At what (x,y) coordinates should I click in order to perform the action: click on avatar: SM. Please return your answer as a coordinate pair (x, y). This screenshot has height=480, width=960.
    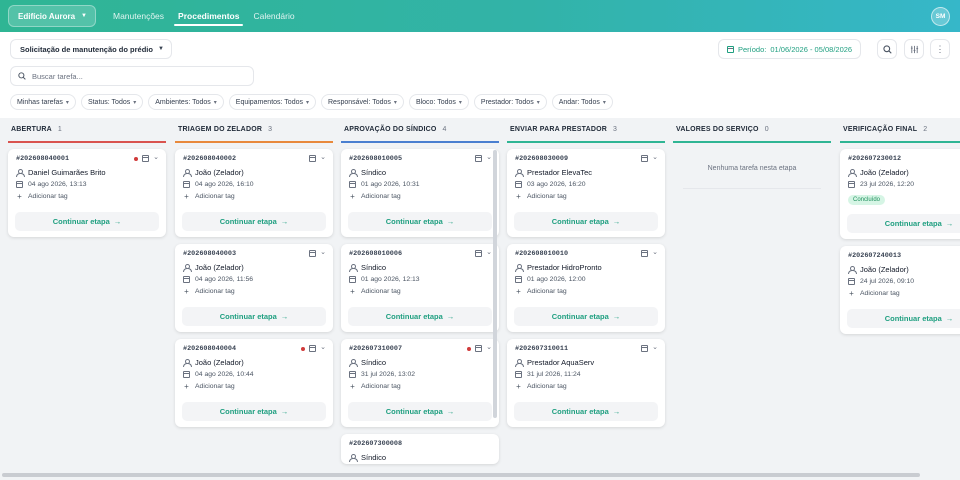
    Looking at the image, I should click on (940, 16).